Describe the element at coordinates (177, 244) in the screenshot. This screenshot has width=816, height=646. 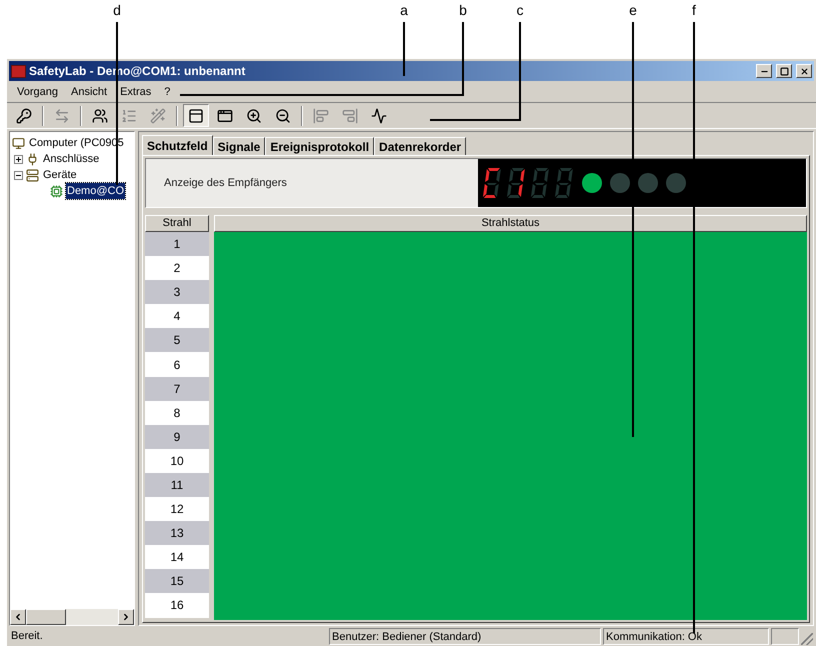
I see `row-number-cell: 1` at that location.